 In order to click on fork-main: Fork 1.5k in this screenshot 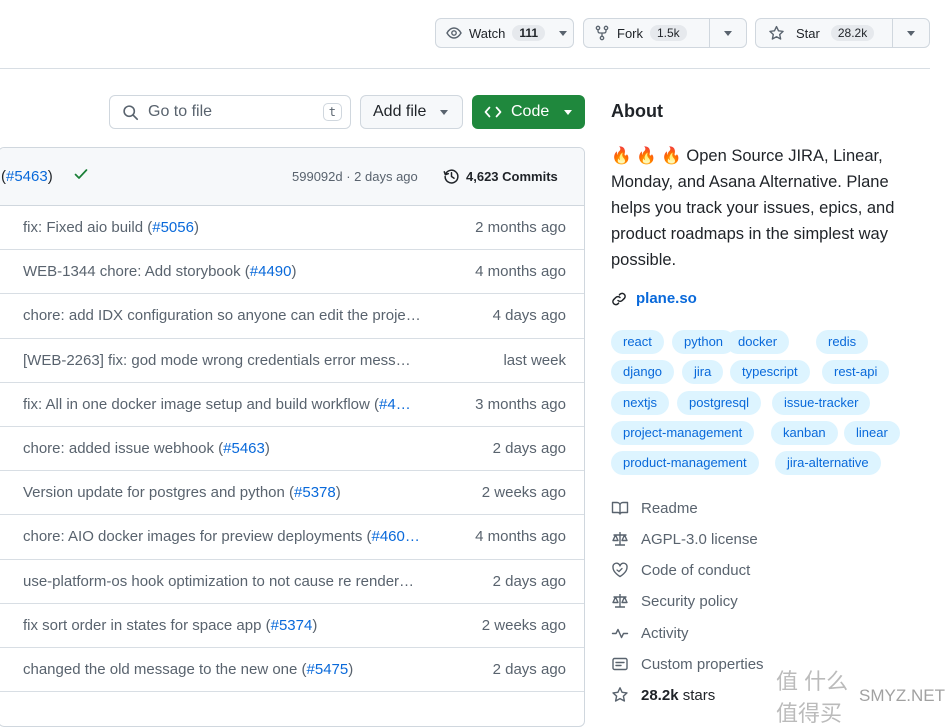, I will do `click(646, 33)`.